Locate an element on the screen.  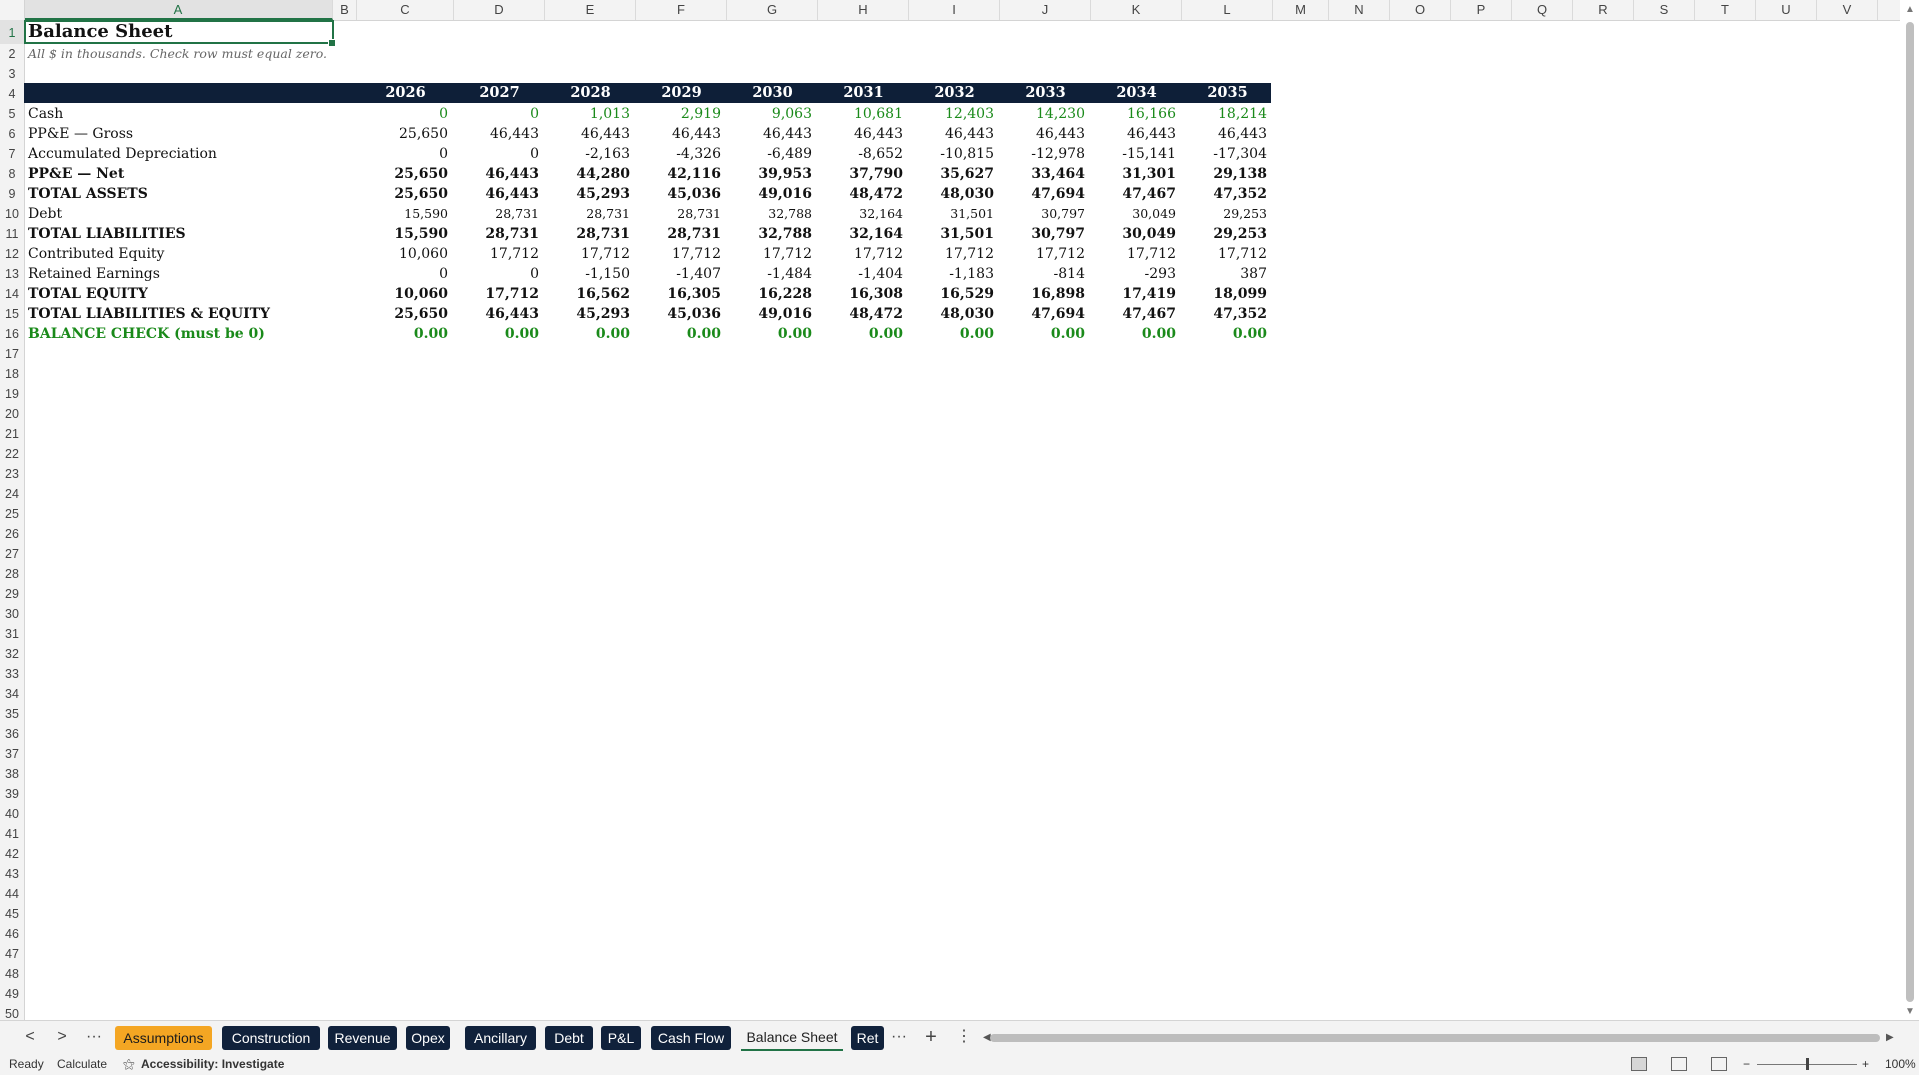
hscroll-right-icon: ▶ is located at coordinates (1890, 1037).